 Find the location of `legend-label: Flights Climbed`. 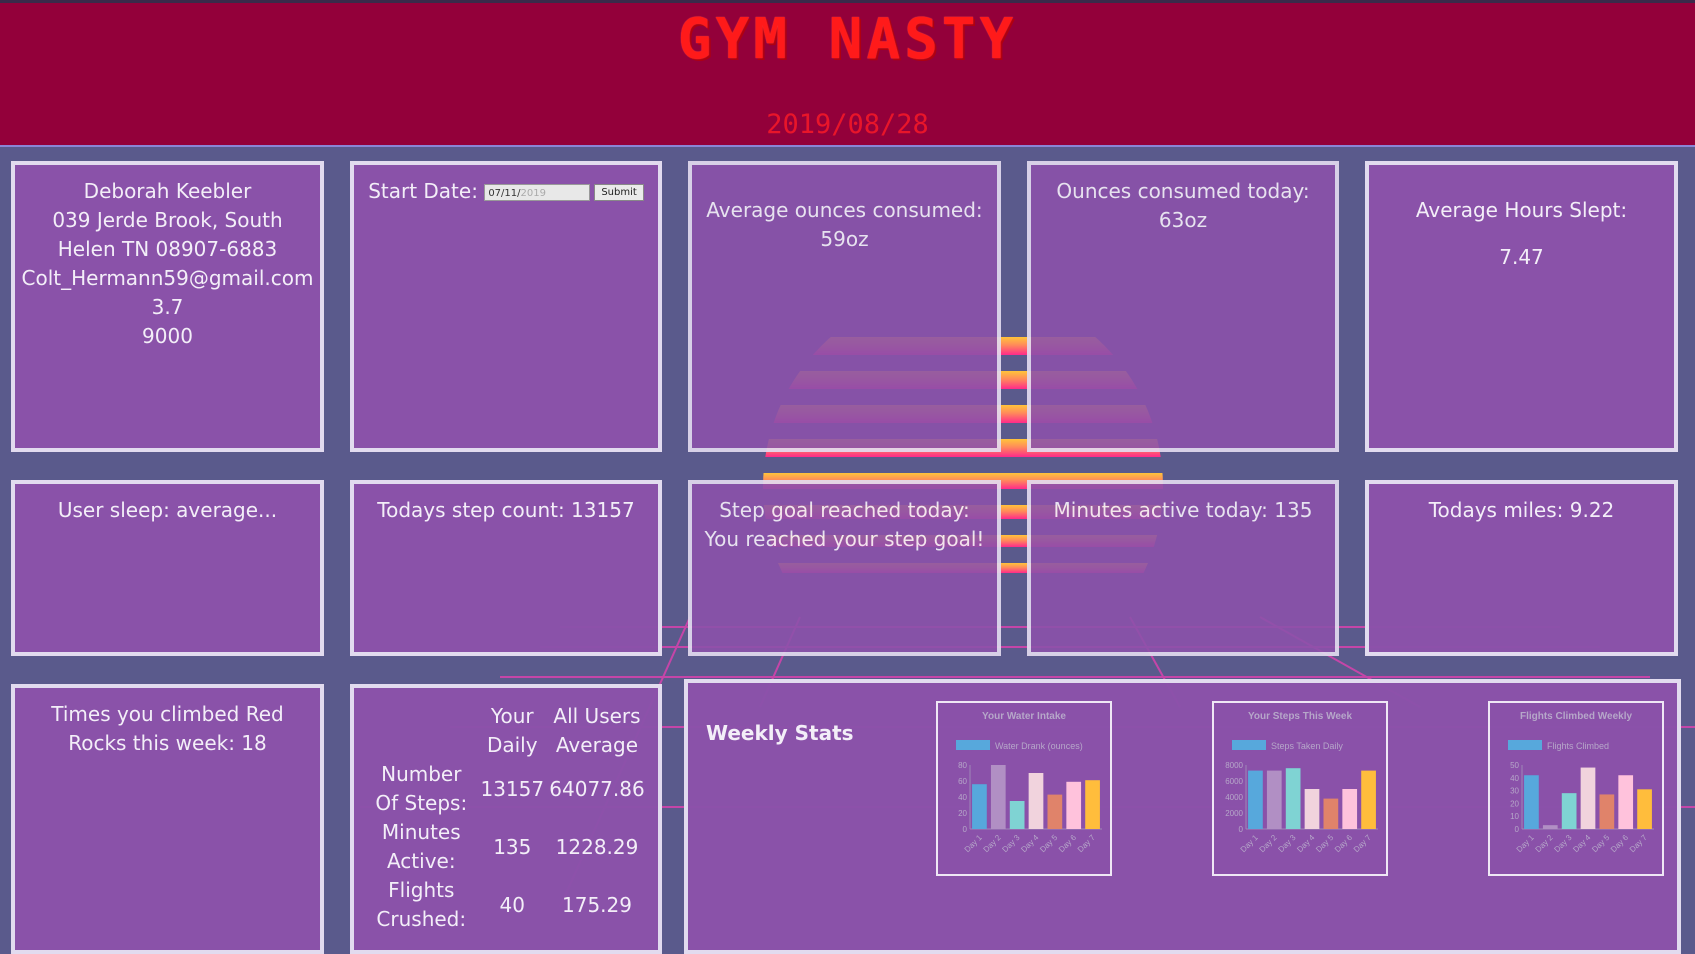

legend-label: Flights Climbed is located at coordinates (1578, 746).